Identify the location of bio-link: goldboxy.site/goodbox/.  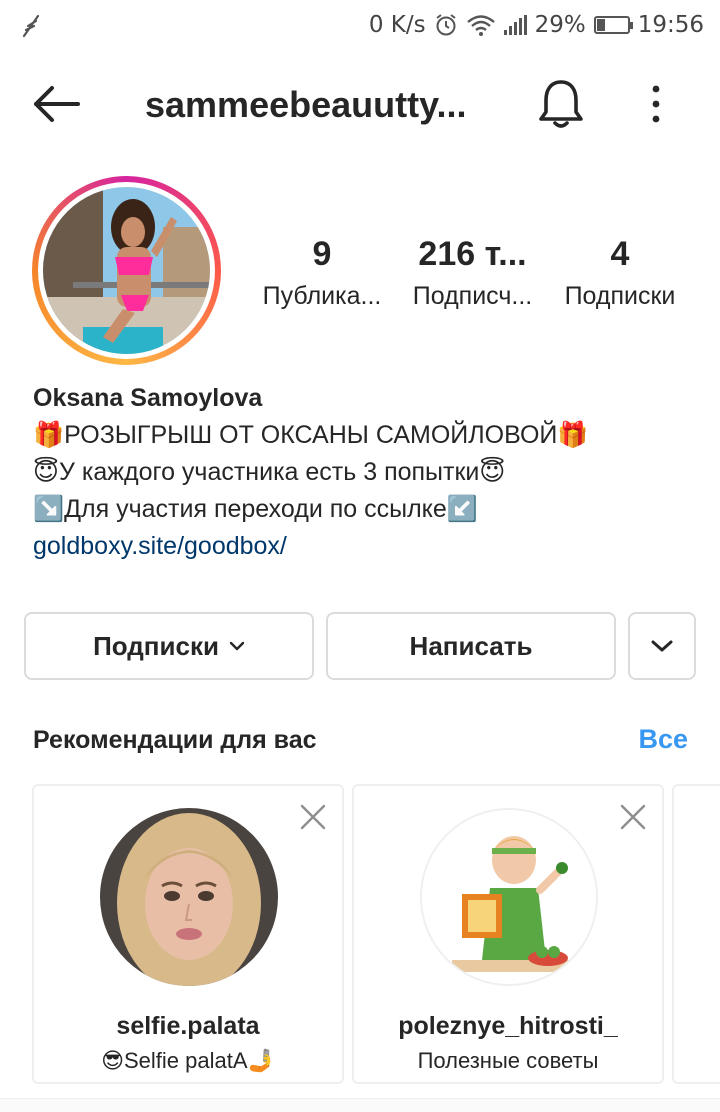
(363, 546).